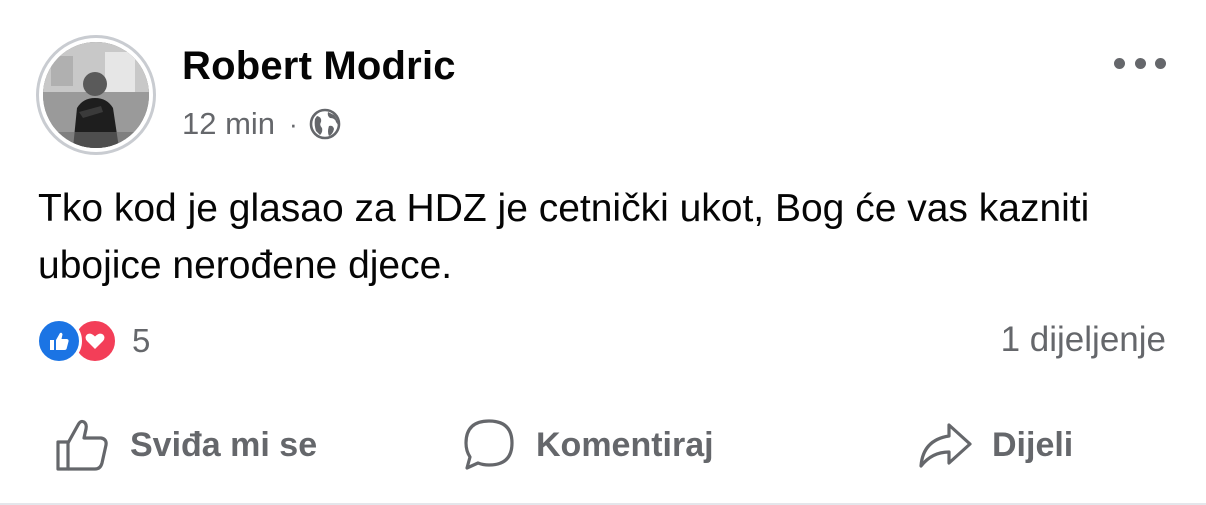 The image size is (1206, 505). I want to click on like-button-label: Sviđa mi se, so click(224, 444).